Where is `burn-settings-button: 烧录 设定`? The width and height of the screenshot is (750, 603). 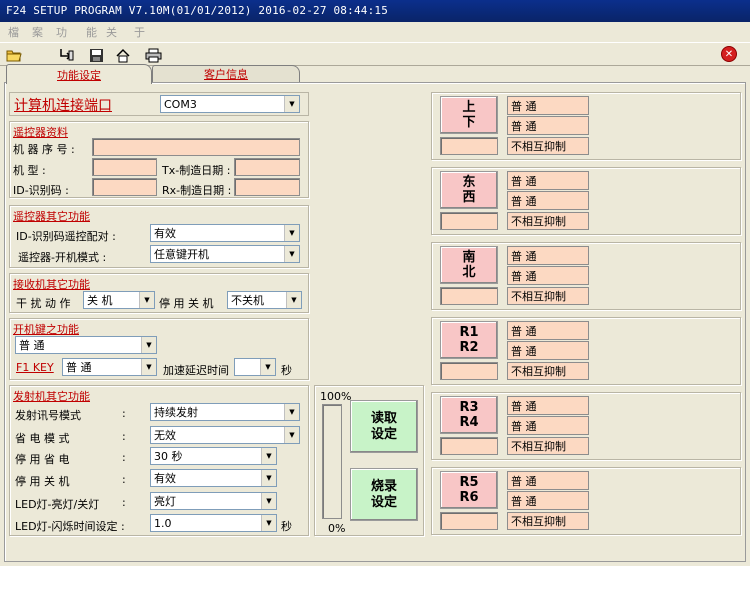 burn-settings-button: 烧录 设定 is located at coordinates (384, 494).